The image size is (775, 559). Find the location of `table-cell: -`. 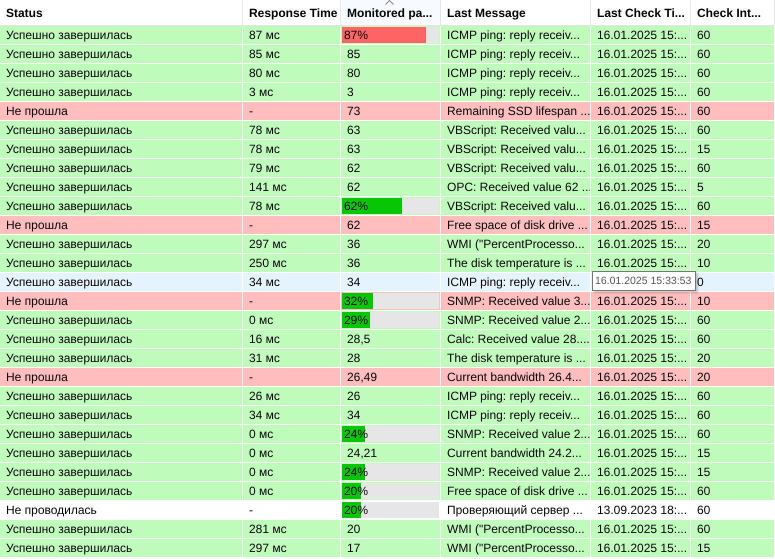

table-cell: - is located at coordinates (292, 225).